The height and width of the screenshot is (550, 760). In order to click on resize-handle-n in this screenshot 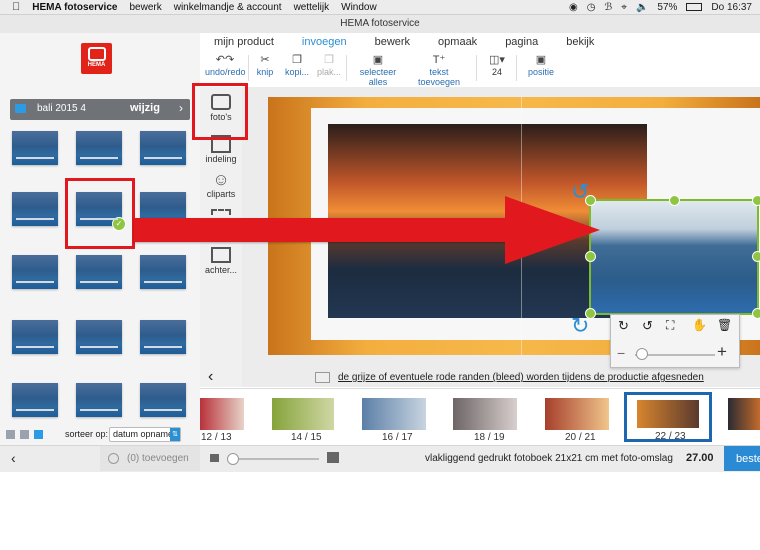, I will do `click(674, 200)`.